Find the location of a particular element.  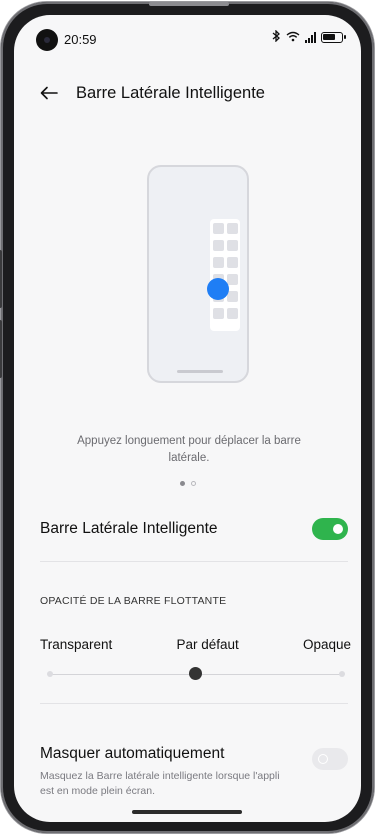

page-title: Barre Latérale Intelligente is located at coordinates (170, 92).